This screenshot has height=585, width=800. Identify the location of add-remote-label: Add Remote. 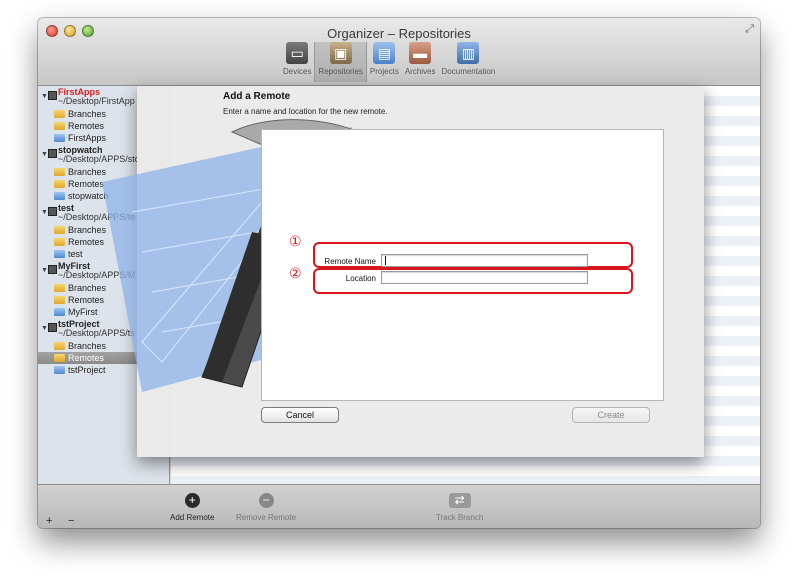
(192, 517).